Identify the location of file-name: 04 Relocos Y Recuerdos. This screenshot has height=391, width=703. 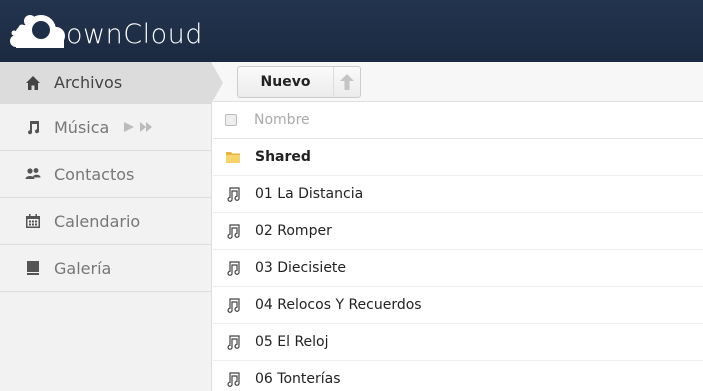
(338, 305).